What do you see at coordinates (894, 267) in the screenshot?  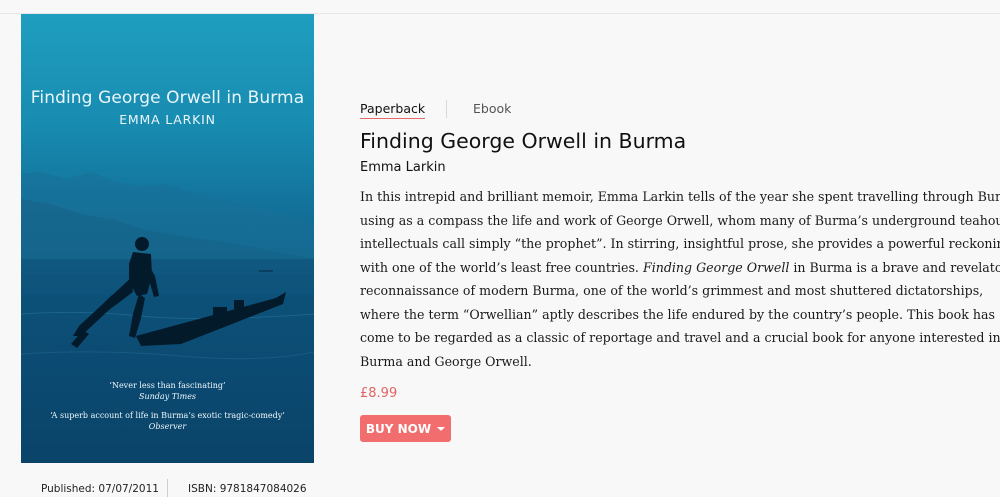 I see `description-text: in Burma is a brave and revelatory` at bounding box center [894, 267].